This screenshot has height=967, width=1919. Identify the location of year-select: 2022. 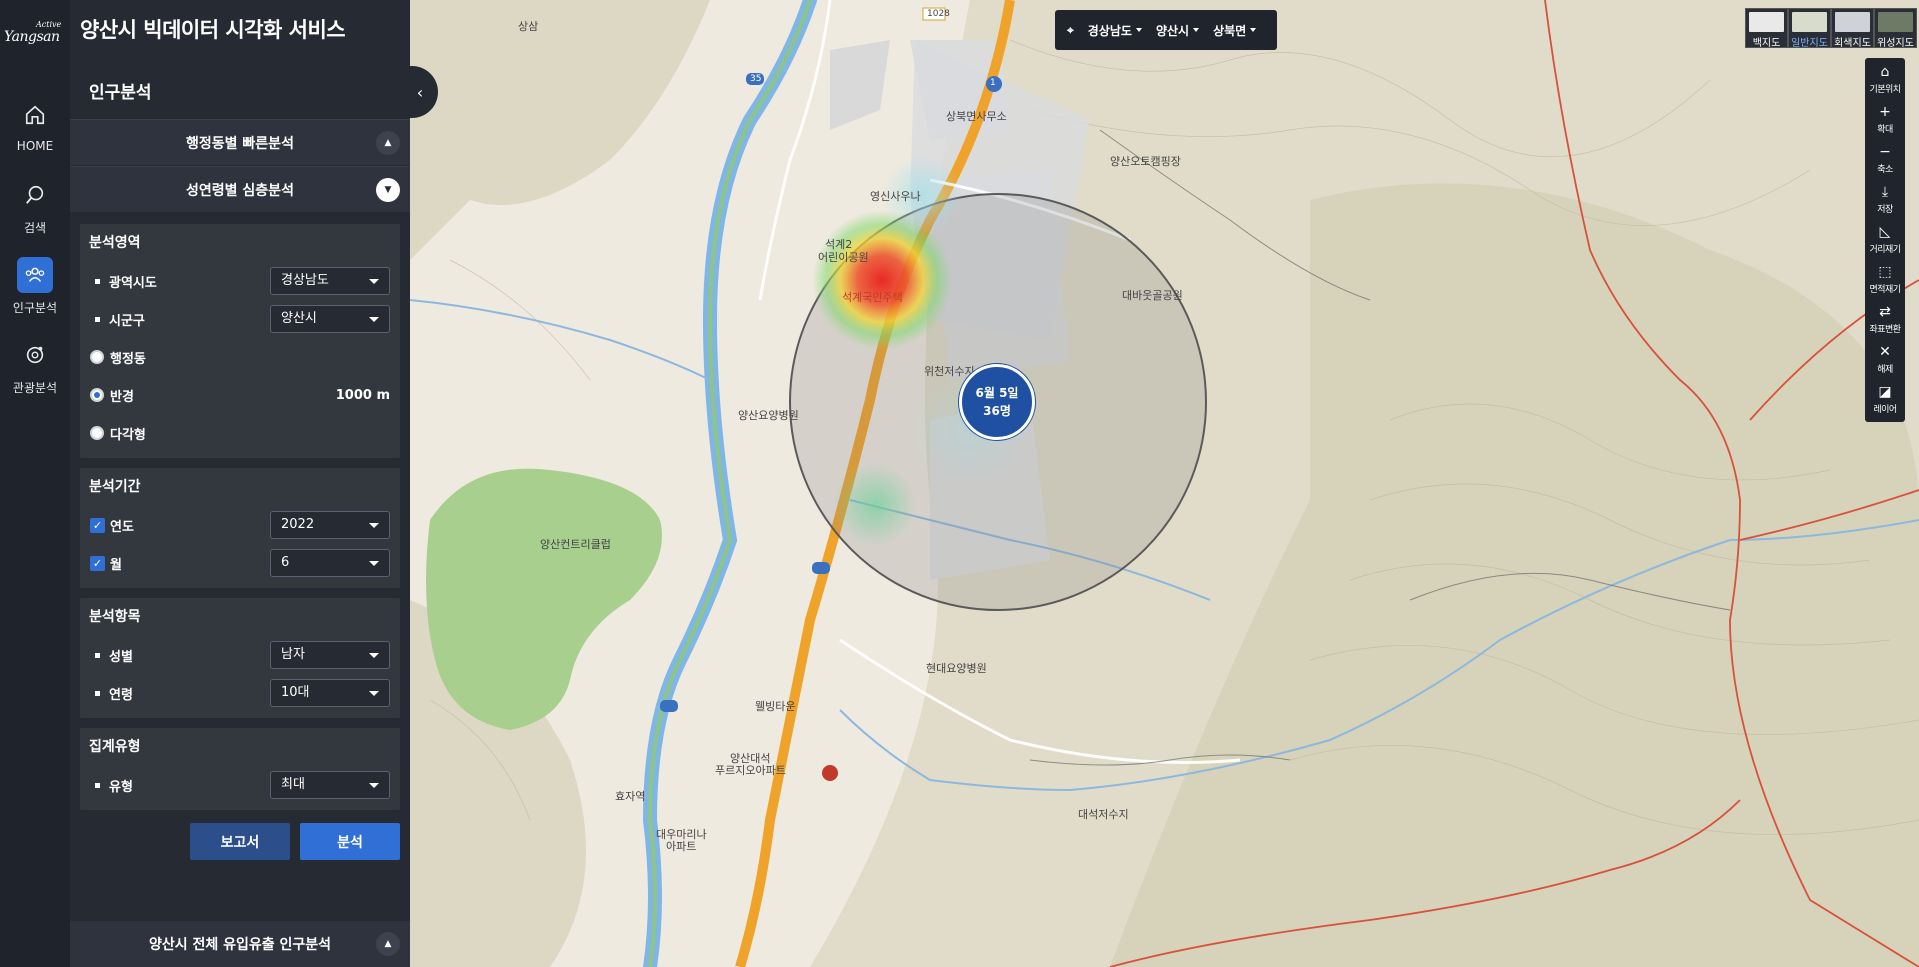
(330, 525).